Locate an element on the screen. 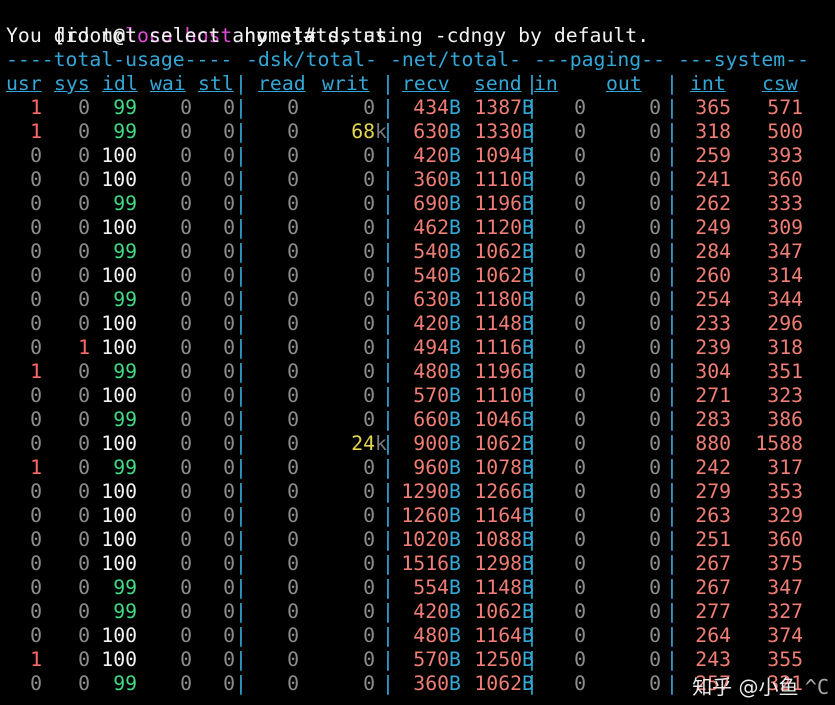 Image resolution: width=835 pixels, height=705 pixels. table-row: 0 0 99 0 0 0 0 554 B 1148 B 0 0 267 347 | | | | is located at coordinates (404, 588).